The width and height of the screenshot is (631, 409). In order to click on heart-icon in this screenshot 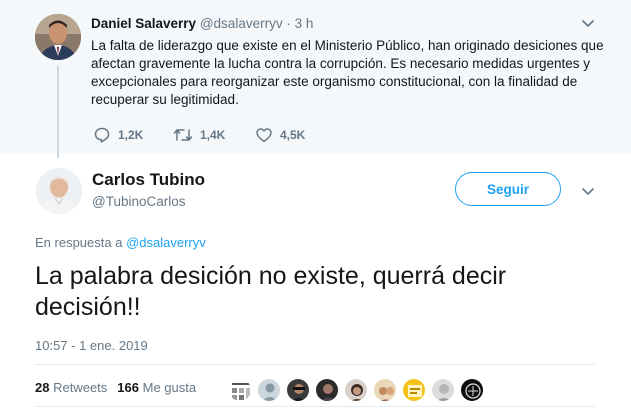, I will do `click(264, 135)`.